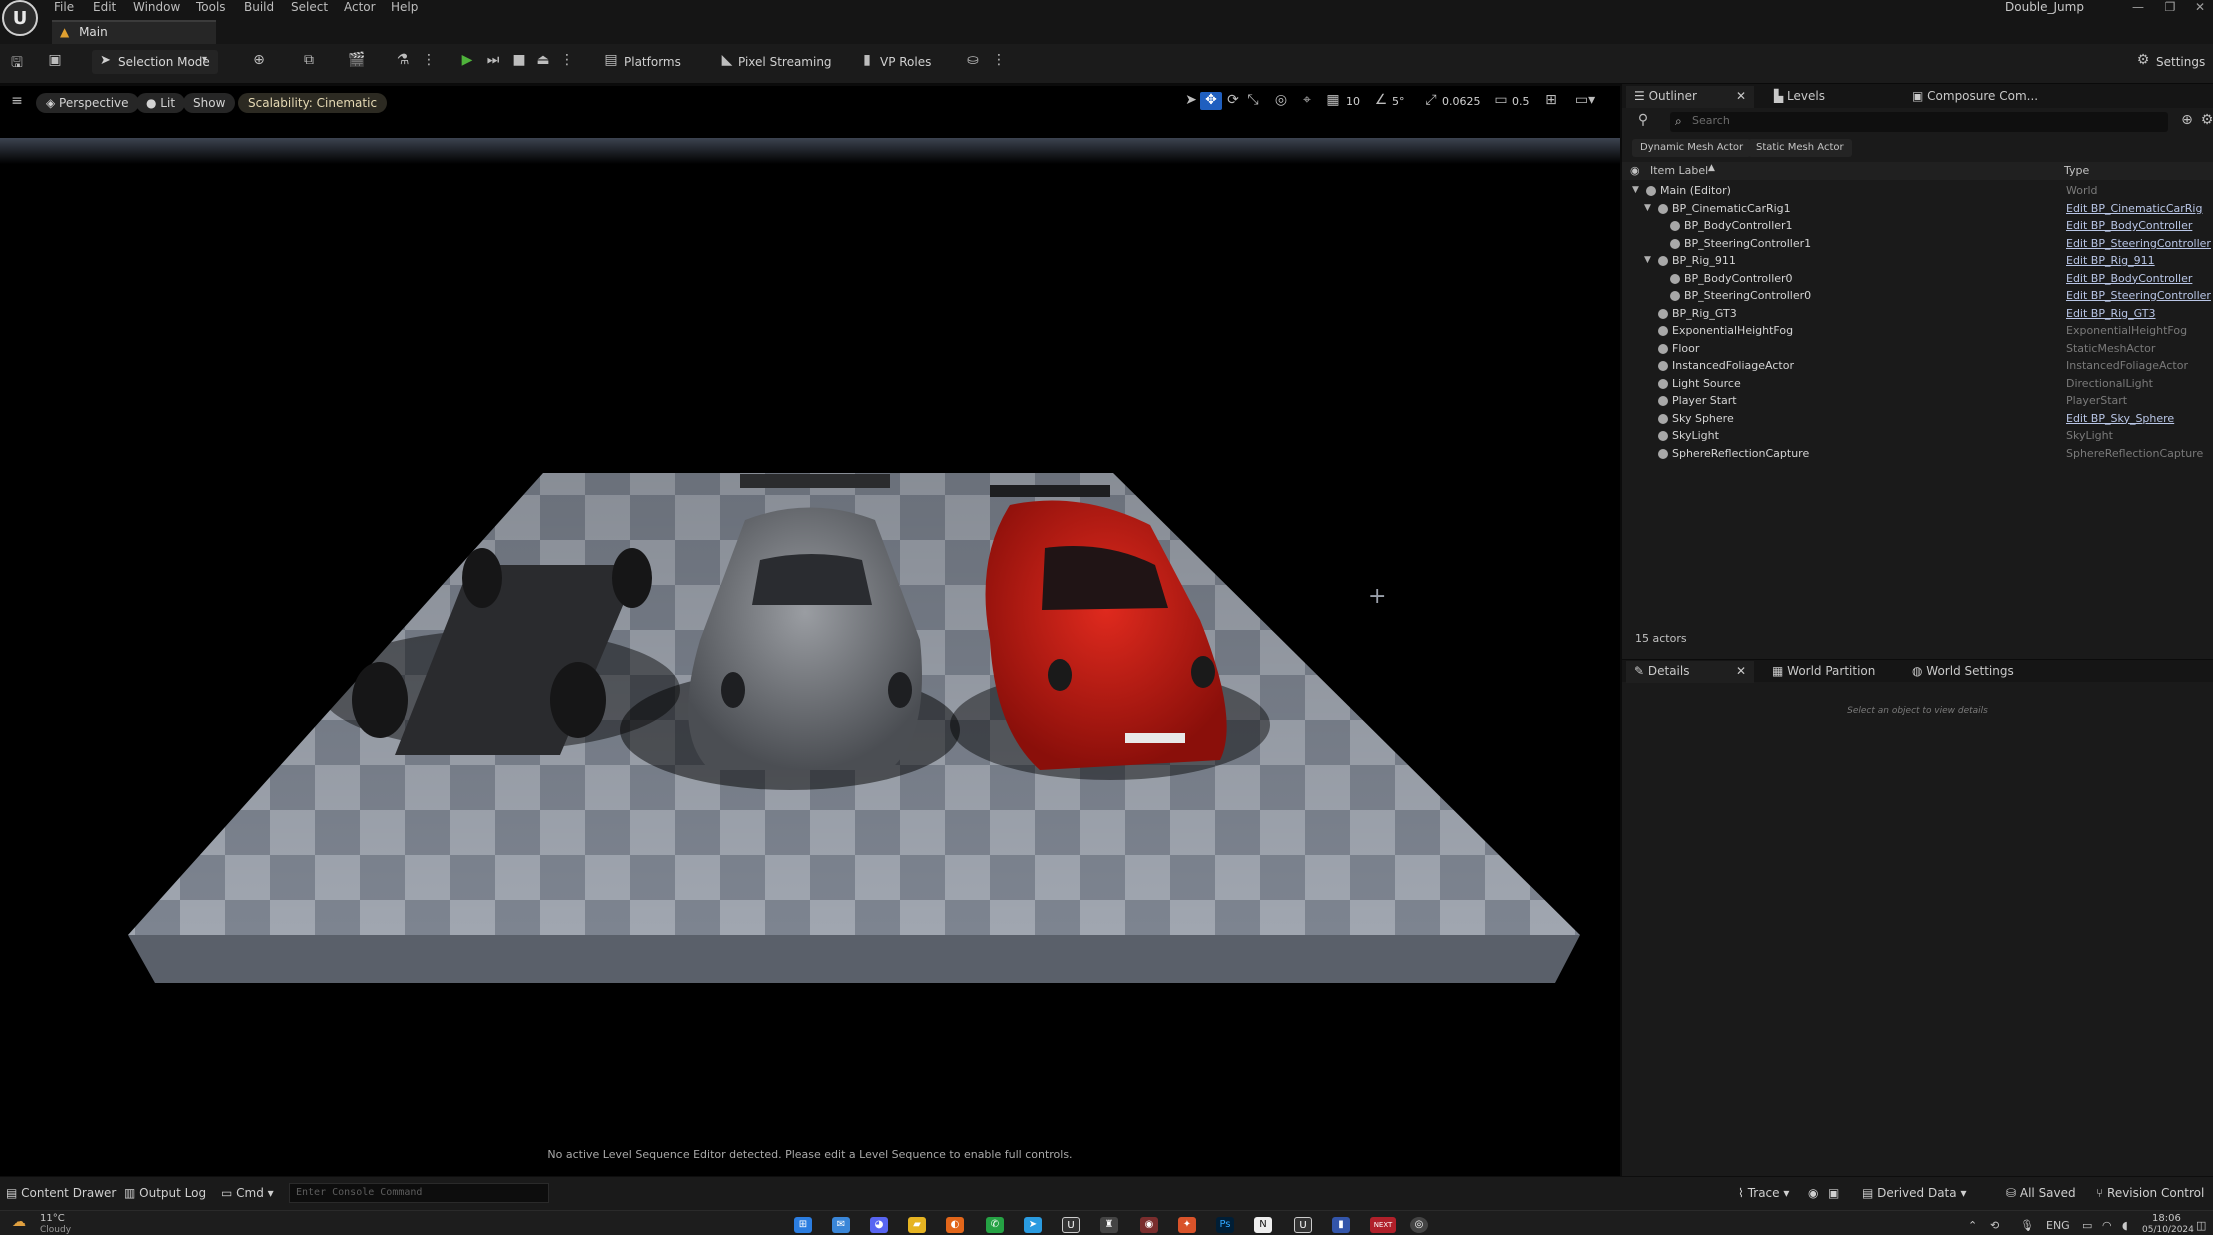 This screenshot has height=1235, width=2213. What do you see at coordinates (1917, 192) in the screenshot?
I see `outliner-row: ▼ Main (Editor) World` at bounding box center [1917, 192].